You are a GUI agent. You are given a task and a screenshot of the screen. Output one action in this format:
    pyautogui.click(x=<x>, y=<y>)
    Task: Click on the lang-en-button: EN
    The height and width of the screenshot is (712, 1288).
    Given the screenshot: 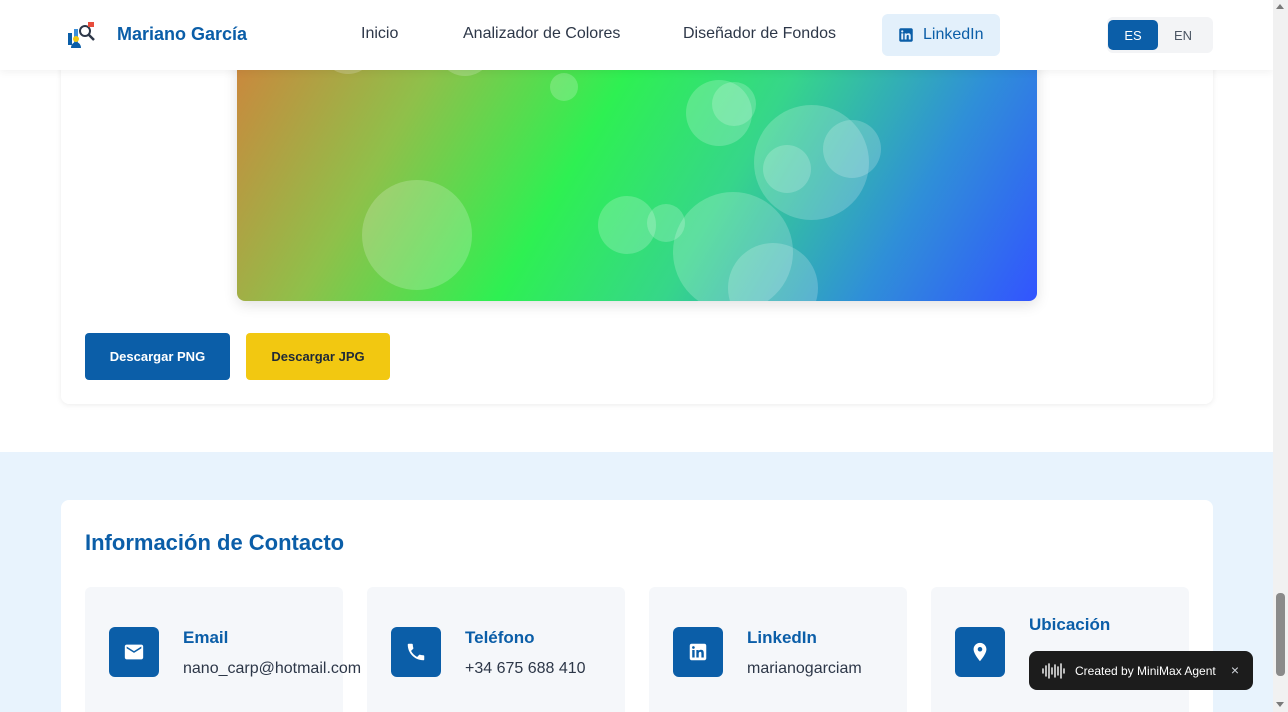 What is the action you would take?
    pyautogui.click(x=1183, y=35)
    